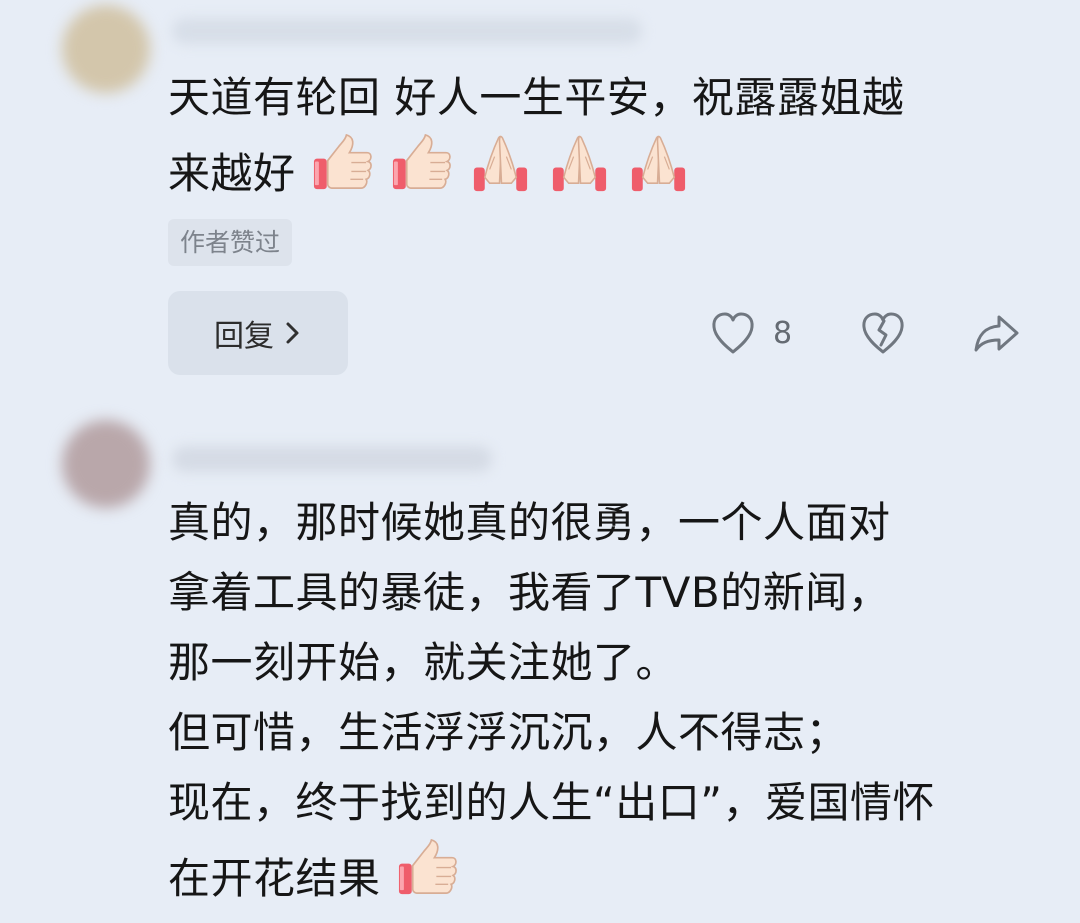 This screenshot has width=1080, height=923. Describe the element at coordinates (552, 802) in the screenshot. I see `comment-line: 现在，终于找到的人生“出口”，爱国情怀` at that location.